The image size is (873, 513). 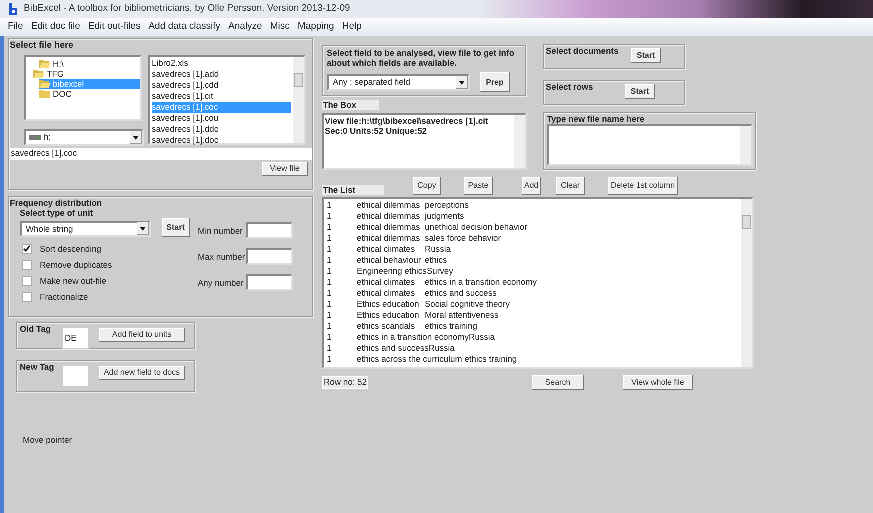 I want to click on list-button: Copy, so click(x=427, y=186).